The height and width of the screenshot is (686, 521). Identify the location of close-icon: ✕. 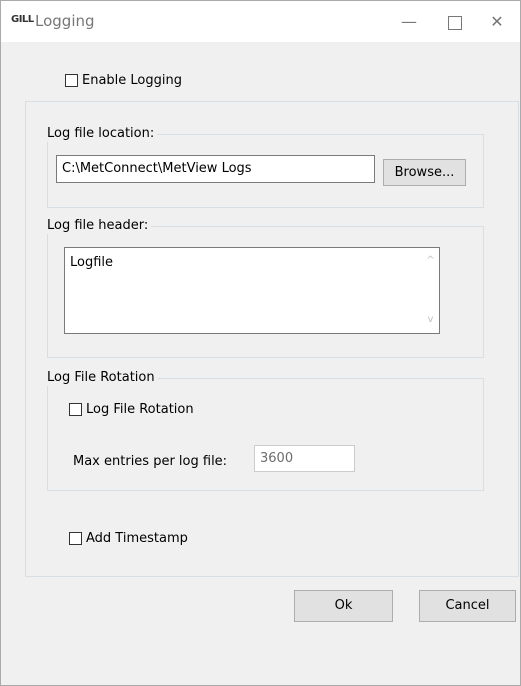
(497, 21).